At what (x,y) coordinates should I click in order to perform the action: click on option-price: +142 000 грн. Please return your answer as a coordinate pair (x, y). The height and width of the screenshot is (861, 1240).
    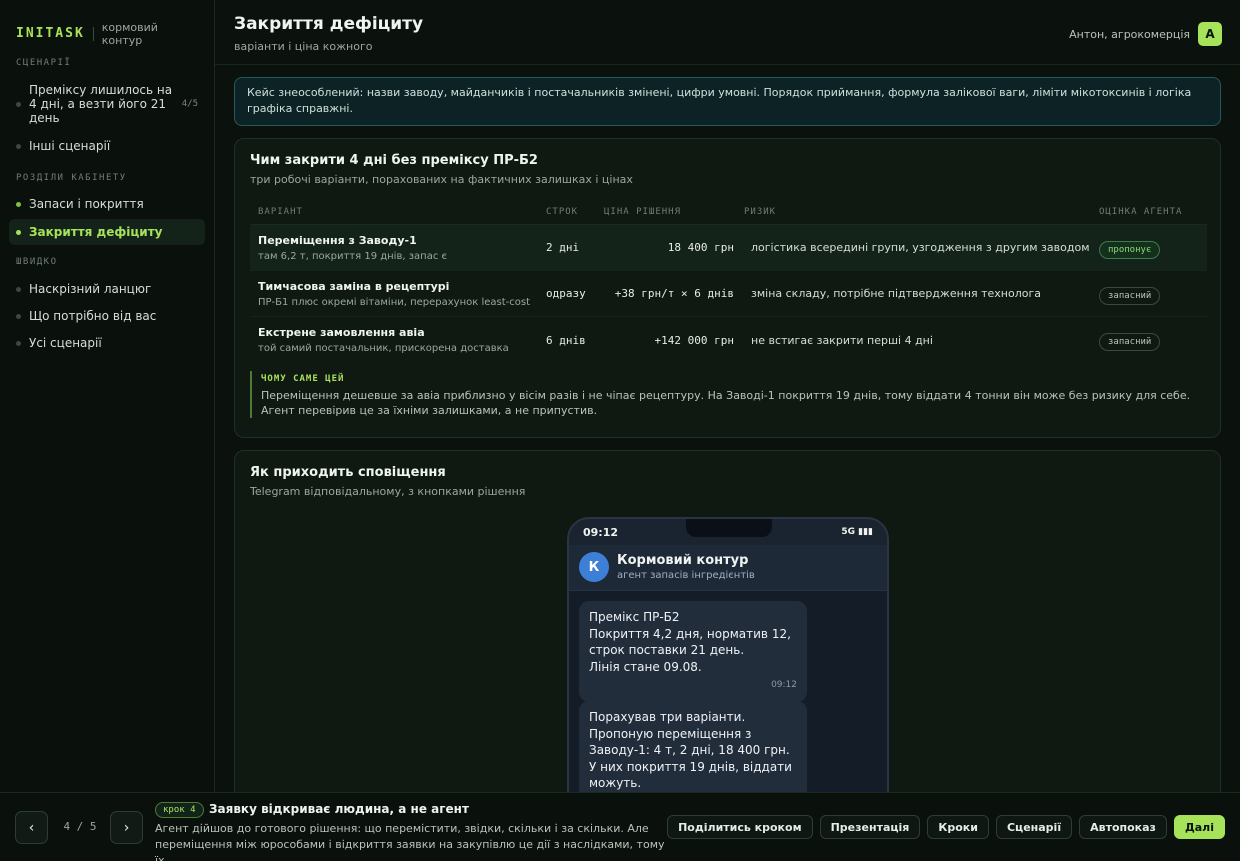
    Looking at the image, I should click on (694, 340).